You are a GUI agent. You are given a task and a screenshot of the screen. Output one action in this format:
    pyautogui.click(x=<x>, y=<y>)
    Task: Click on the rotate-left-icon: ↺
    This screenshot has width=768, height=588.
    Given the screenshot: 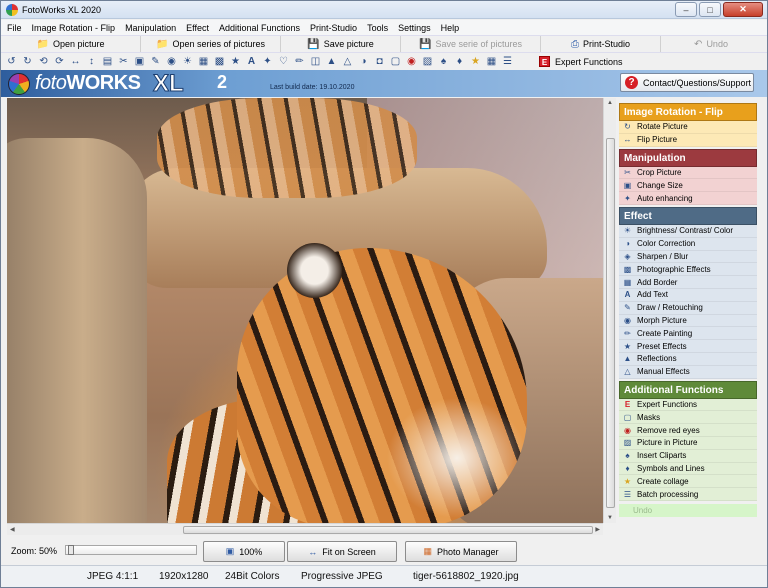 What is the action you would take?
    pyautogui.click(x=11, y=62)
    